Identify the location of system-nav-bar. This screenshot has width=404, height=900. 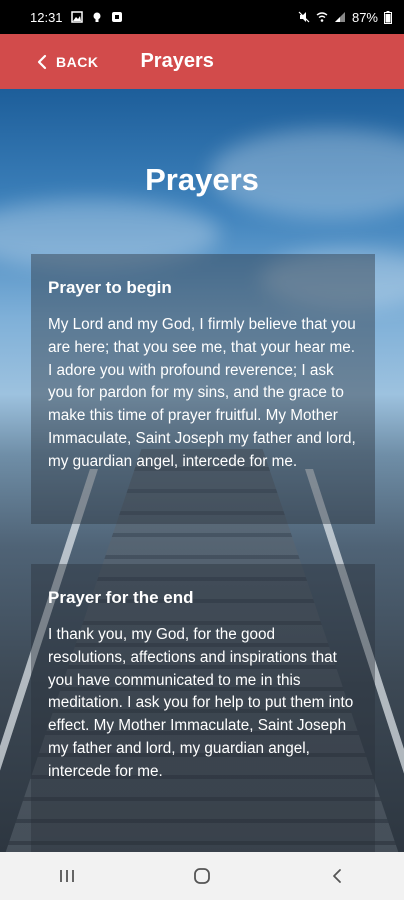
(202, 876).